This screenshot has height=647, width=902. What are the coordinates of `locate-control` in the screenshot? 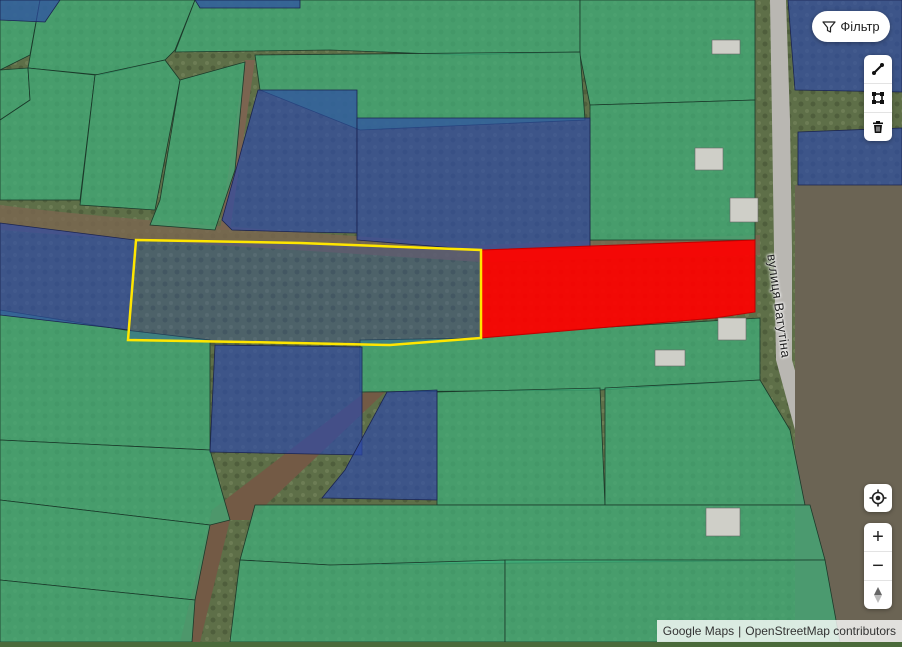 It's located at (878, 498).